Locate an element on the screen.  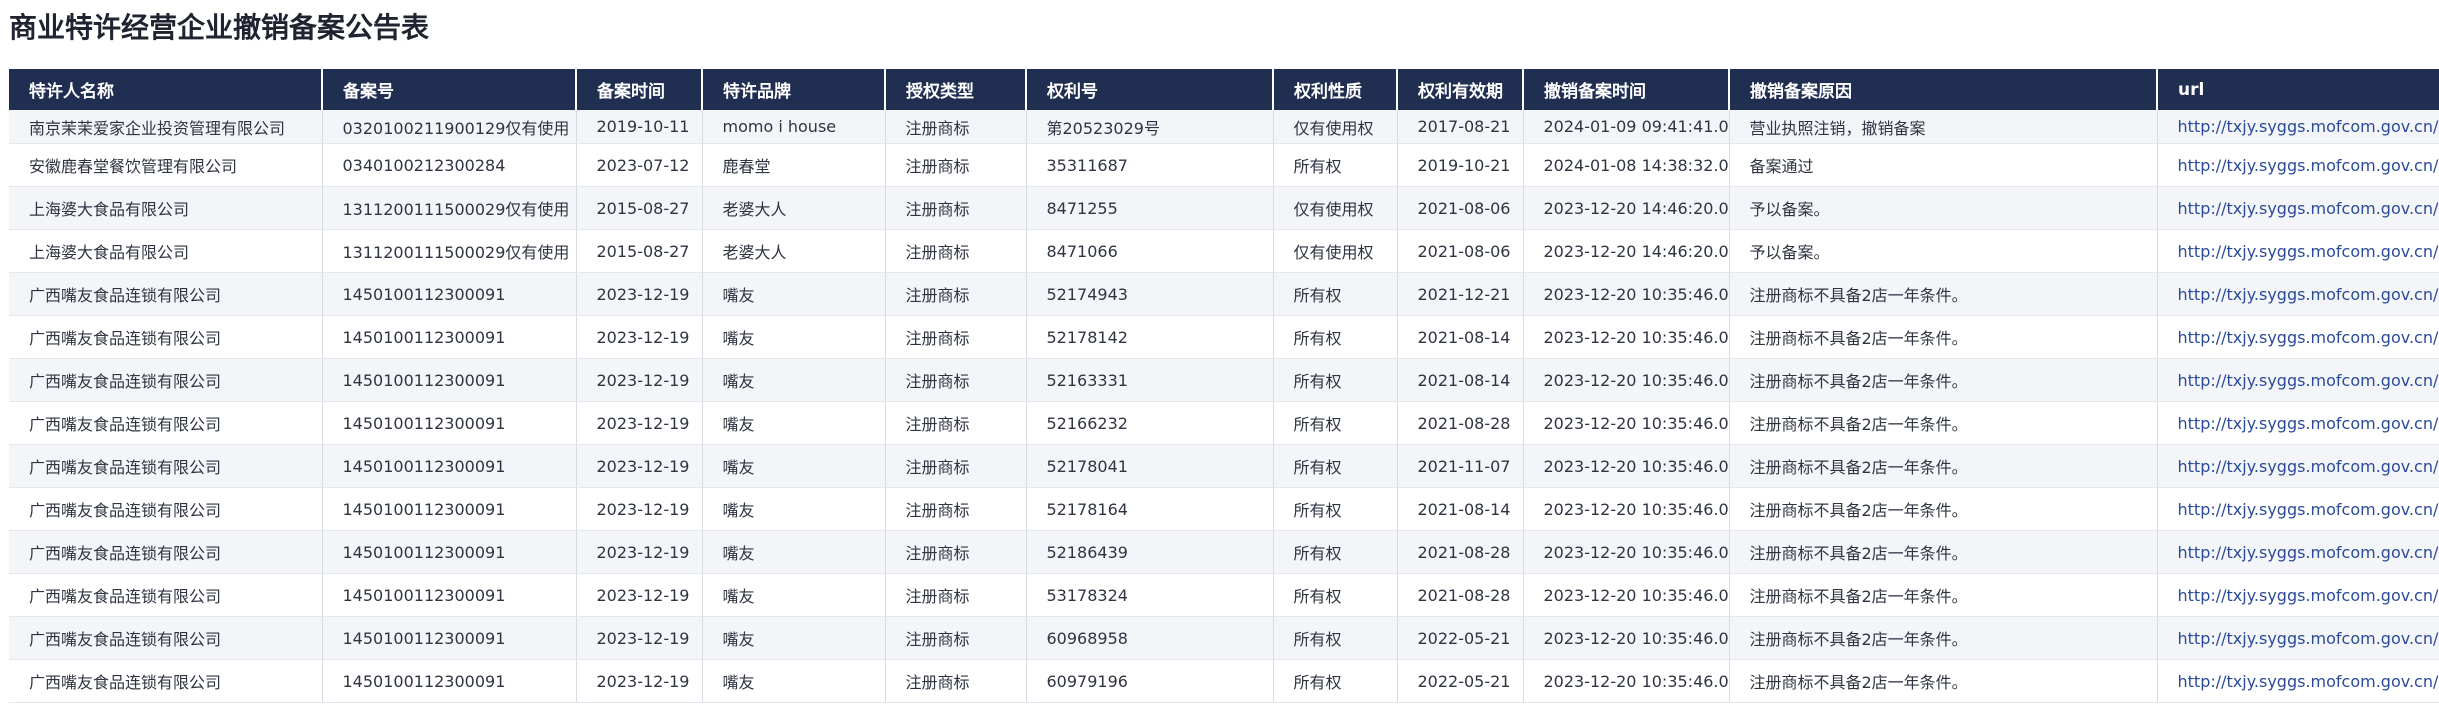
cell-right-validity: 2021-08-28 is located at coordinates (1459, 423).